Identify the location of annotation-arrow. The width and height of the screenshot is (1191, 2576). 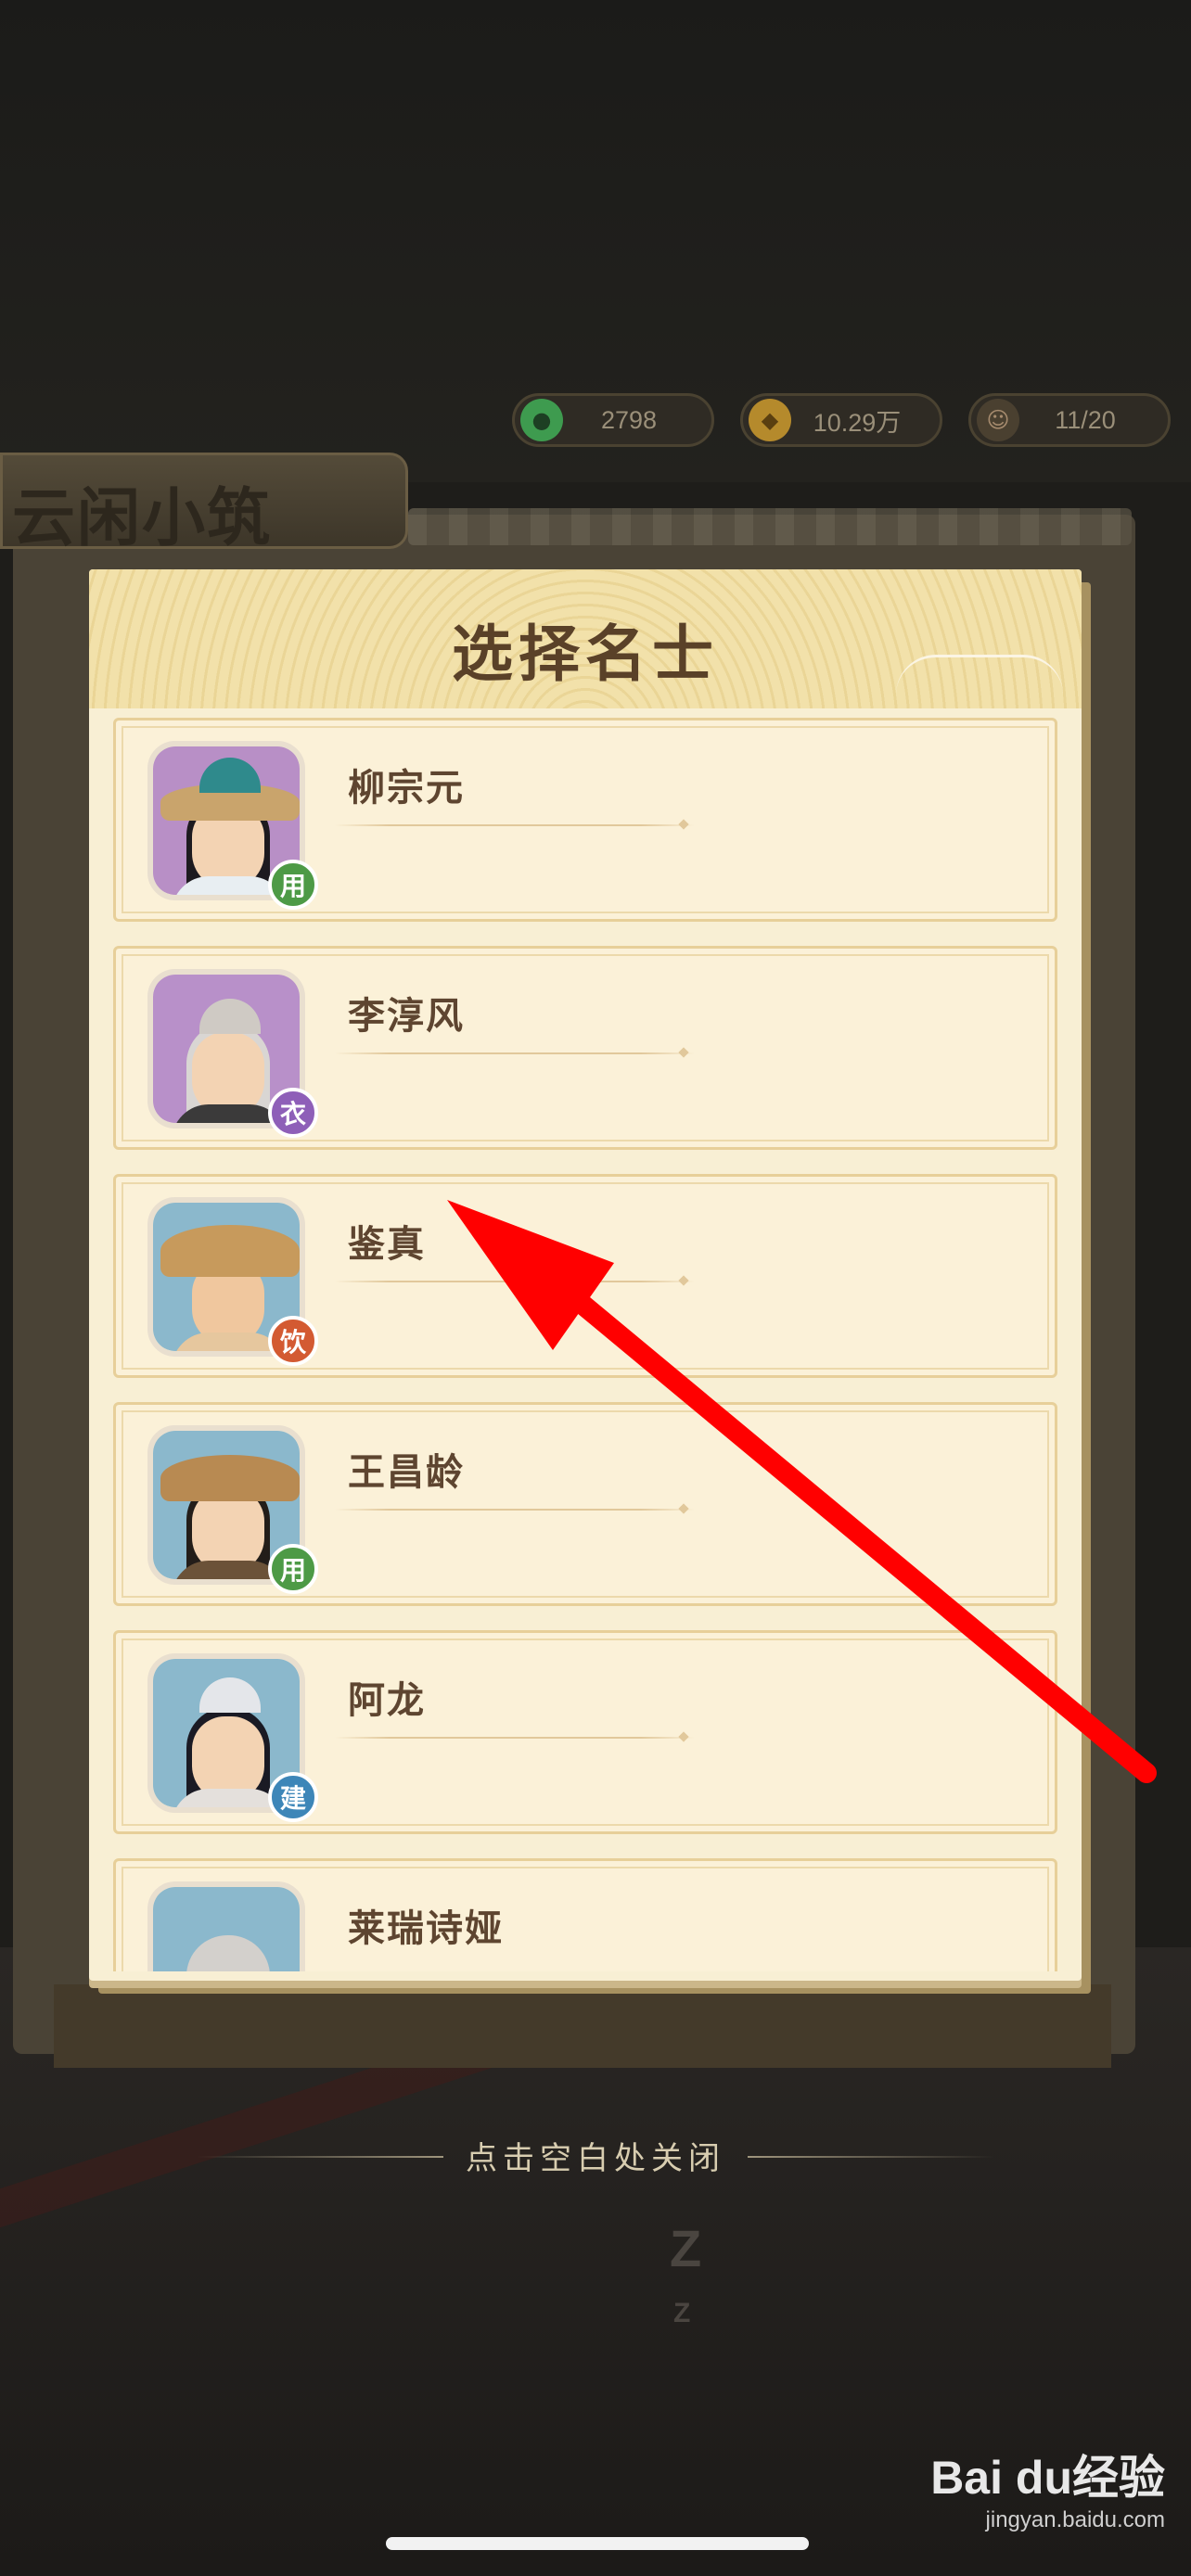
(802, 1491).